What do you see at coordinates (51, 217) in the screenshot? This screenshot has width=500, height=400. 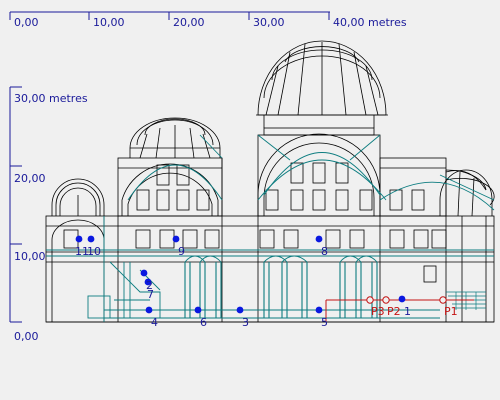 I see `vertical-scale-labels: 0,00 10,00 20,00 30,00 metres` at bounding box center [51, 217].